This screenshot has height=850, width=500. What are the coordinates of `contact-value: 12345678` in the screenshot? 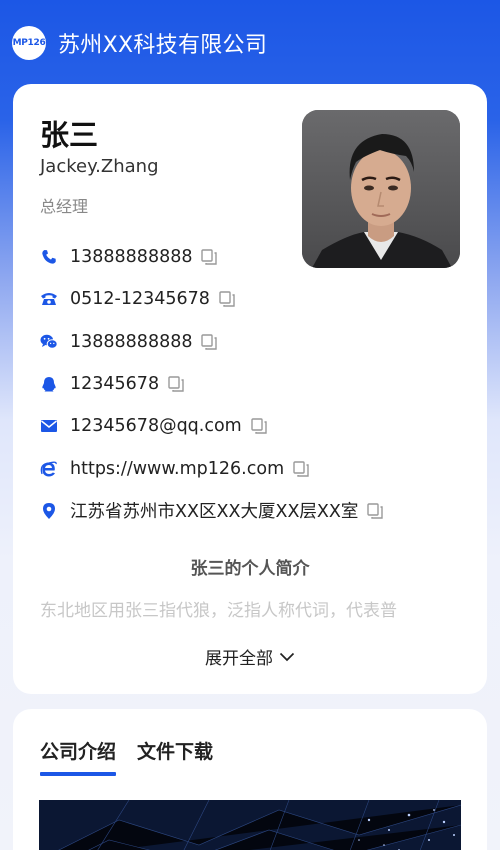 It's located at (115, 384).